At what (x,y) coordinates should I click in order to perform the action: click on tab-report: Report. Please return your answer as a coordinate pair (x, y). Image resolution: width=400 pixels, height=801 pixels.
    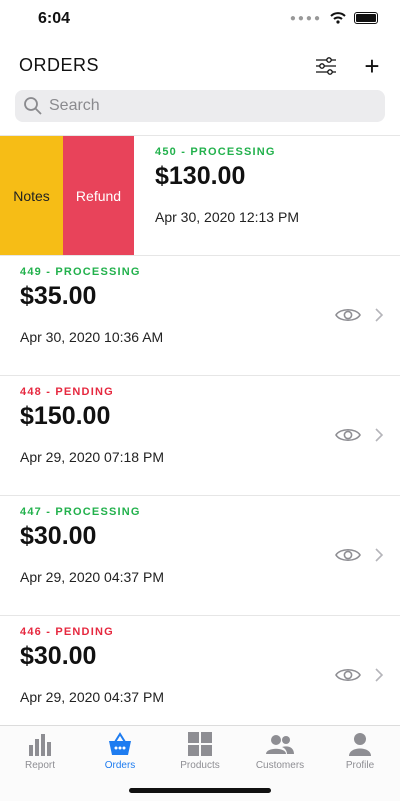
    Looking at the image, I should click on (40, 751).